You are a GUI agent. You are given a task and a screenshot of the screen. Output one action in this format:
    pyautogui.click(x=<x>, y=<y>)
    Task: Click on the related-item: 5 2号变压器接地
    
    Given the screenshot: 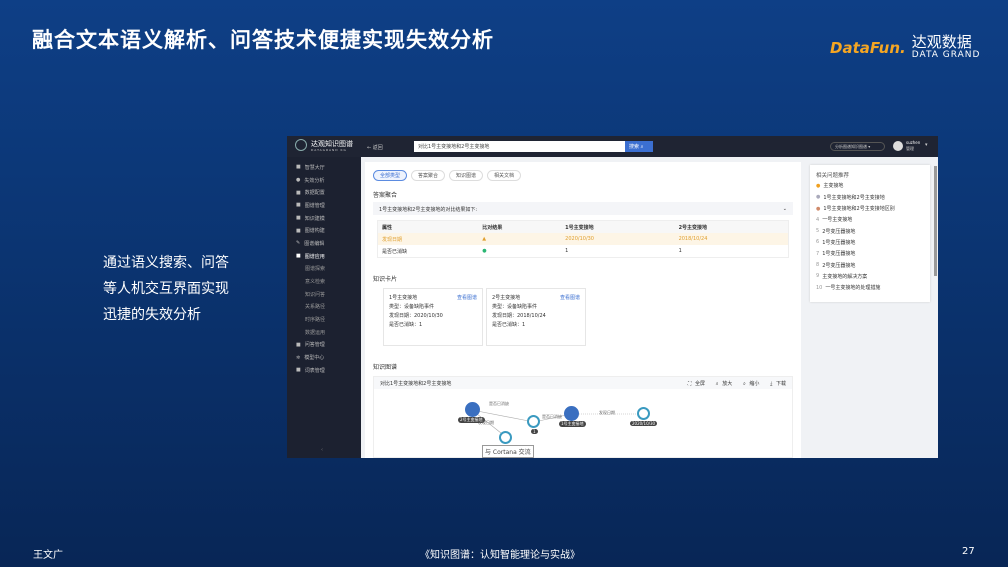 What is the action you would take?
    pyautogui.click(x=870, y=230)
    